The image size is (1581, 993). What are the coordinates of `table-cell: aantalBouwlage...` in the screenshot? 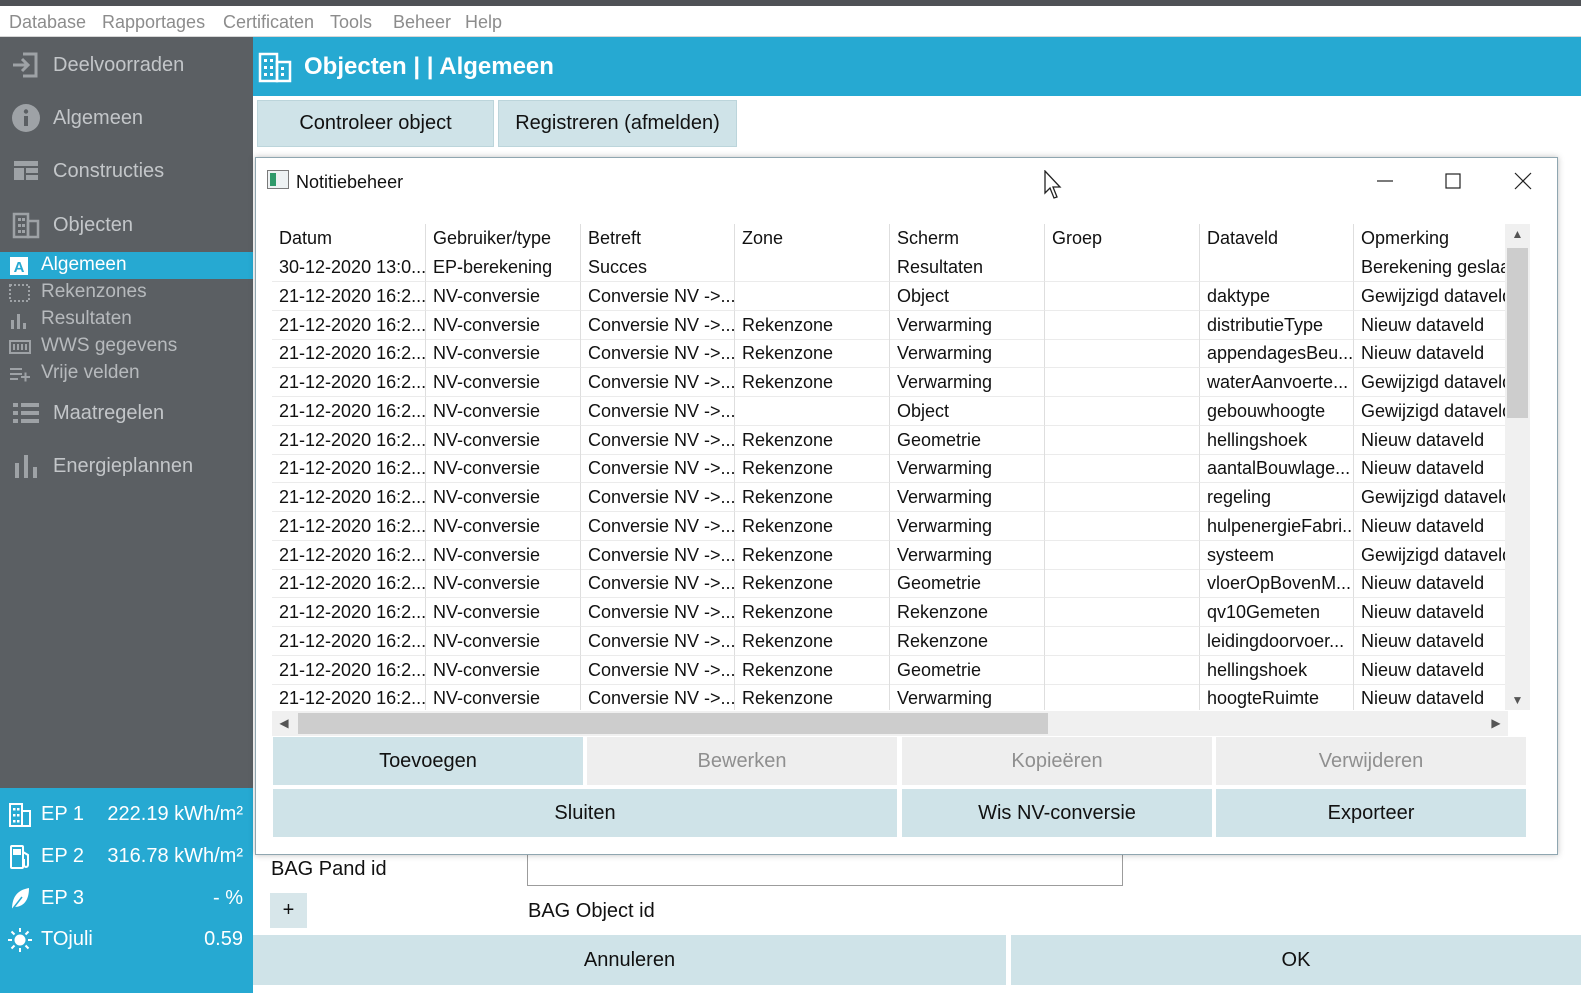 It's located at (1277, 469).